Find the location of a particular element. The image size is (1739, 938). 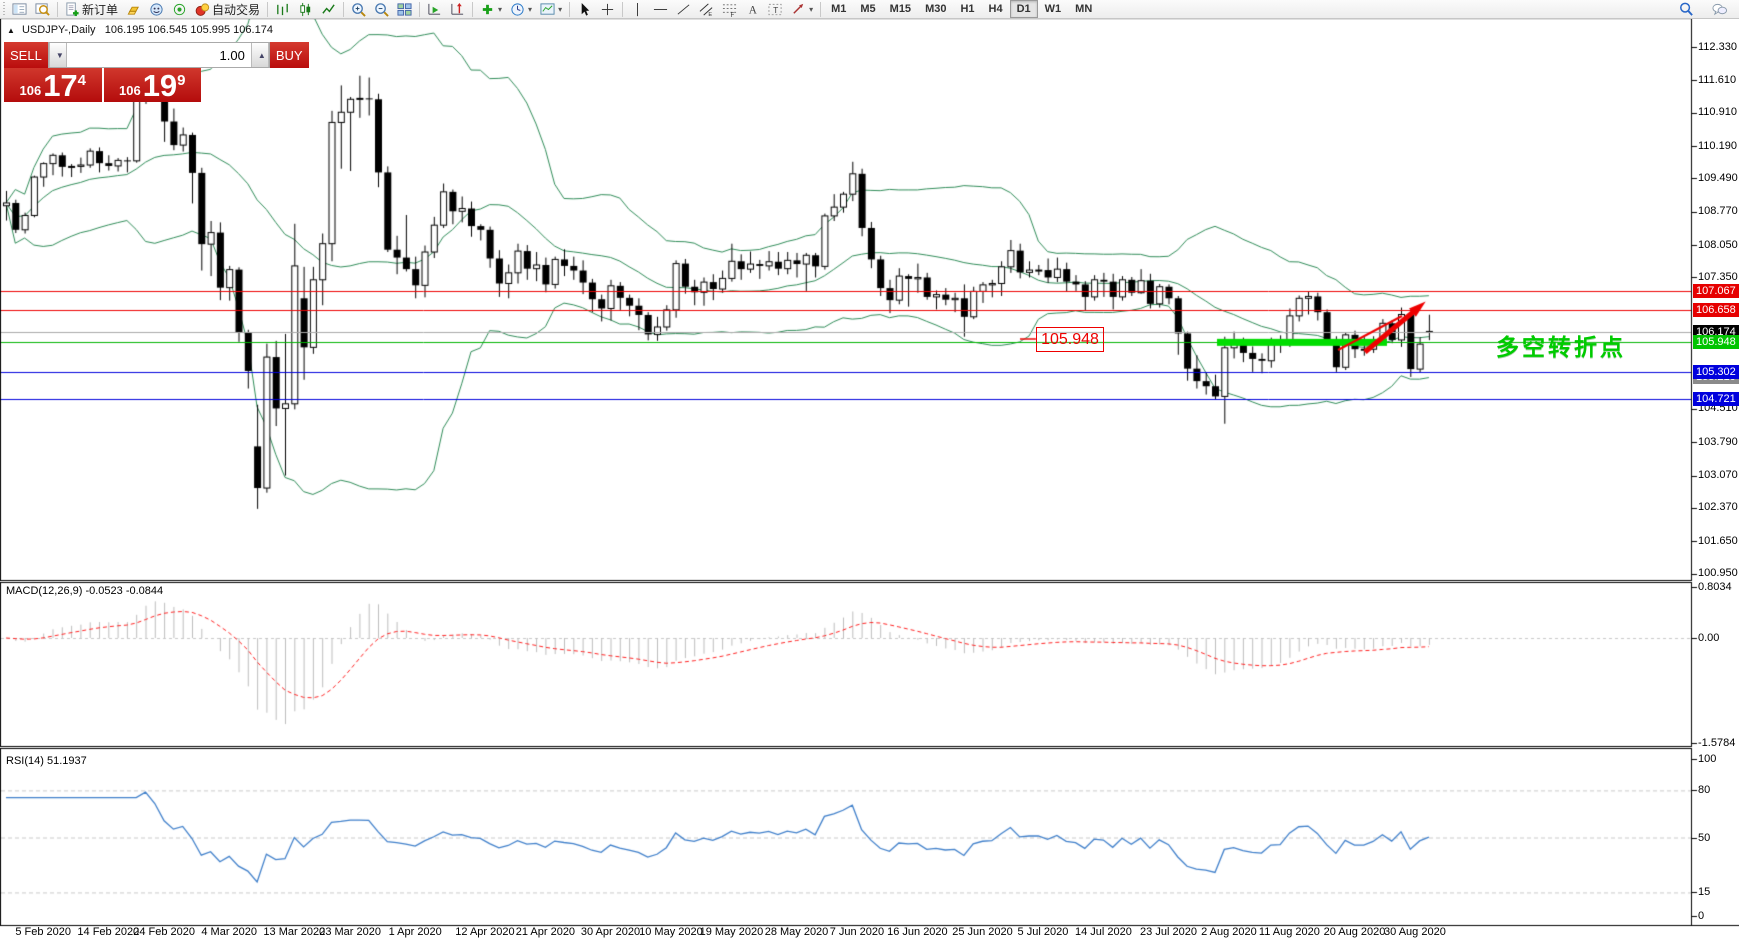

trend-turning-point-note: 多空转折点 is located at coordinates (1561, 345).